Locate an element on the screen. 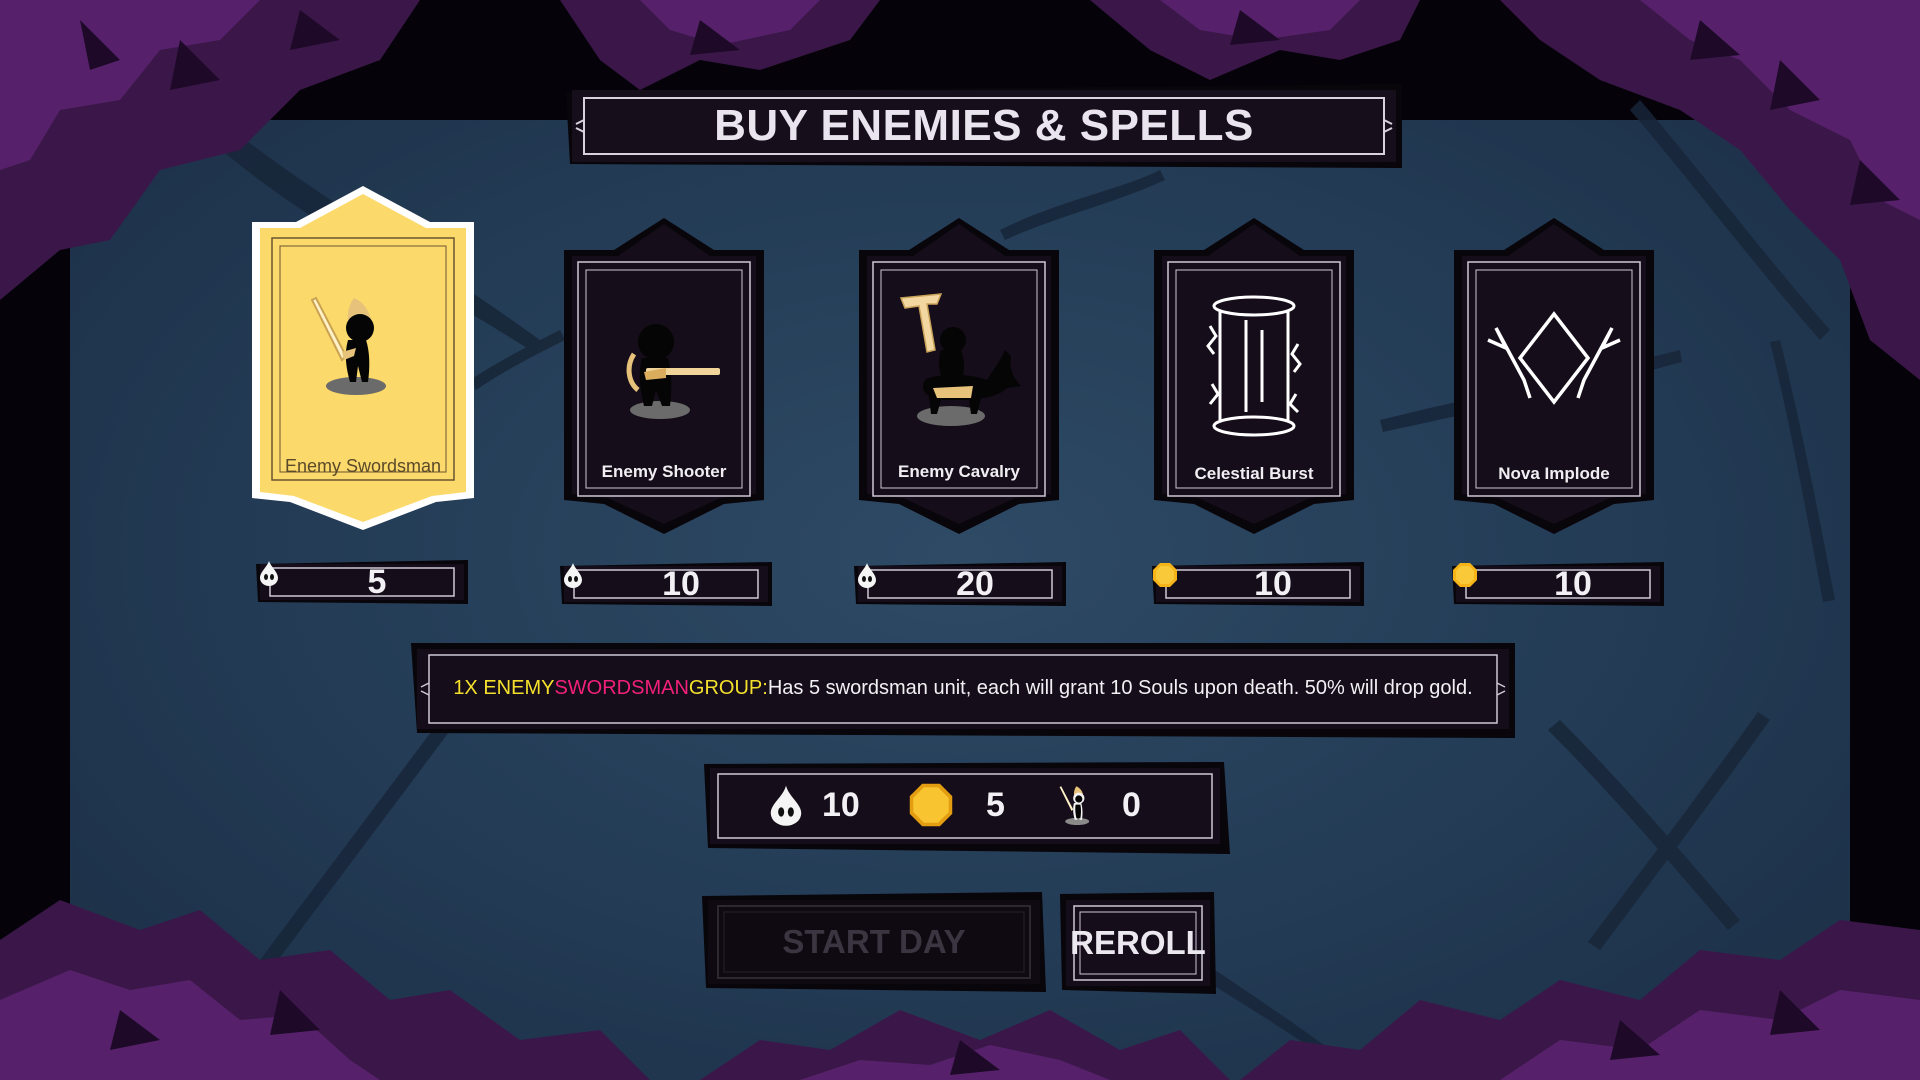 The width and height of the screenshot is (1920, 1080). gold-counter: 5 is located at coordinates (956, 805).